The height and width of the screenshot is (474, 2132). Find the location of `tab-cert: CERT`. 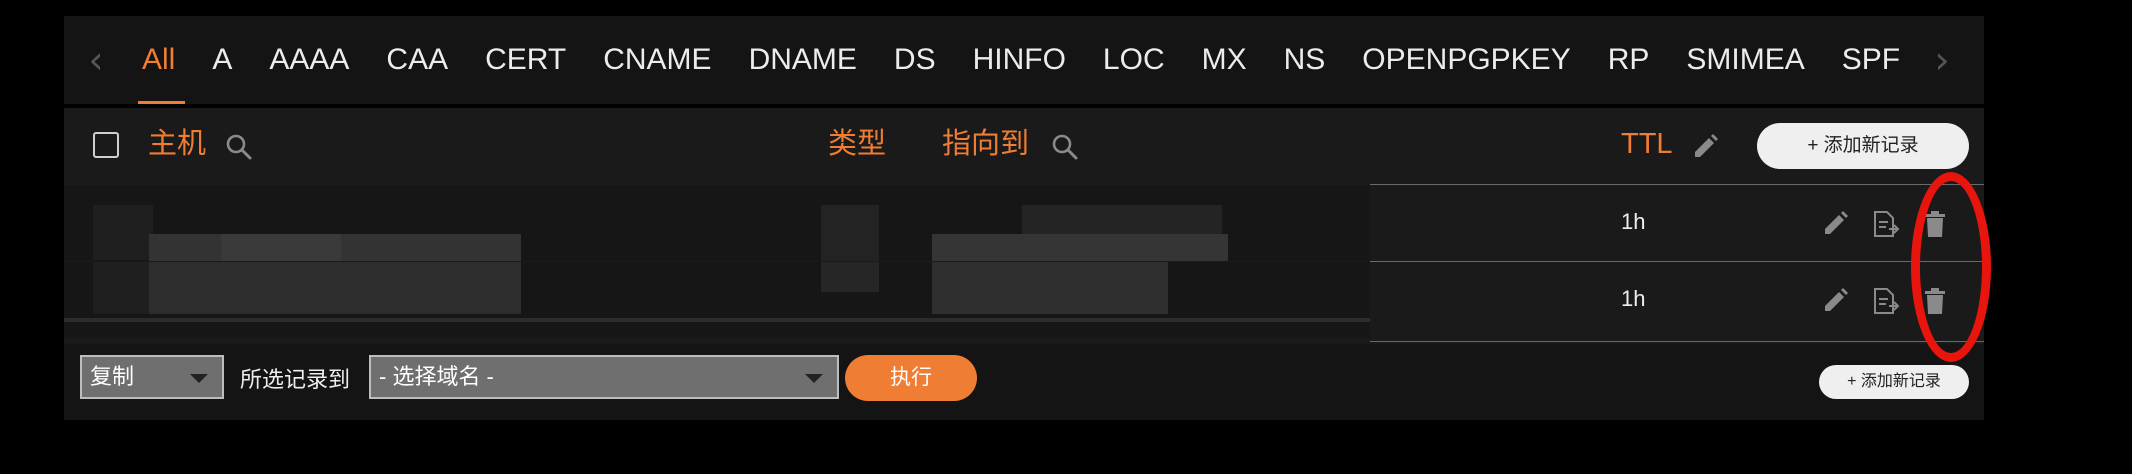

tab-cert: CERT is located at coordinates (525, 60).